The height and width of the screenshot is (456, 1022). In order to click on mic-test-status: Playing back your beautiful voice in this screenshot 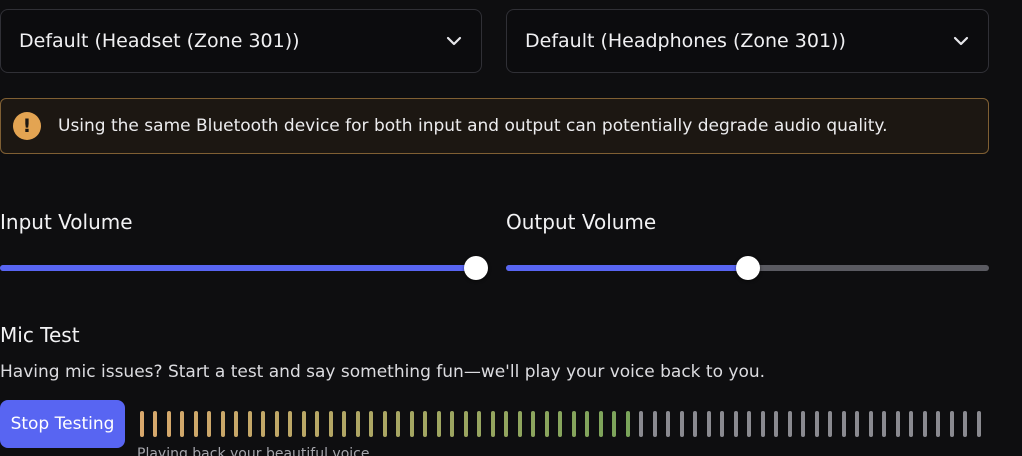, I will do `click(253, 451)`.